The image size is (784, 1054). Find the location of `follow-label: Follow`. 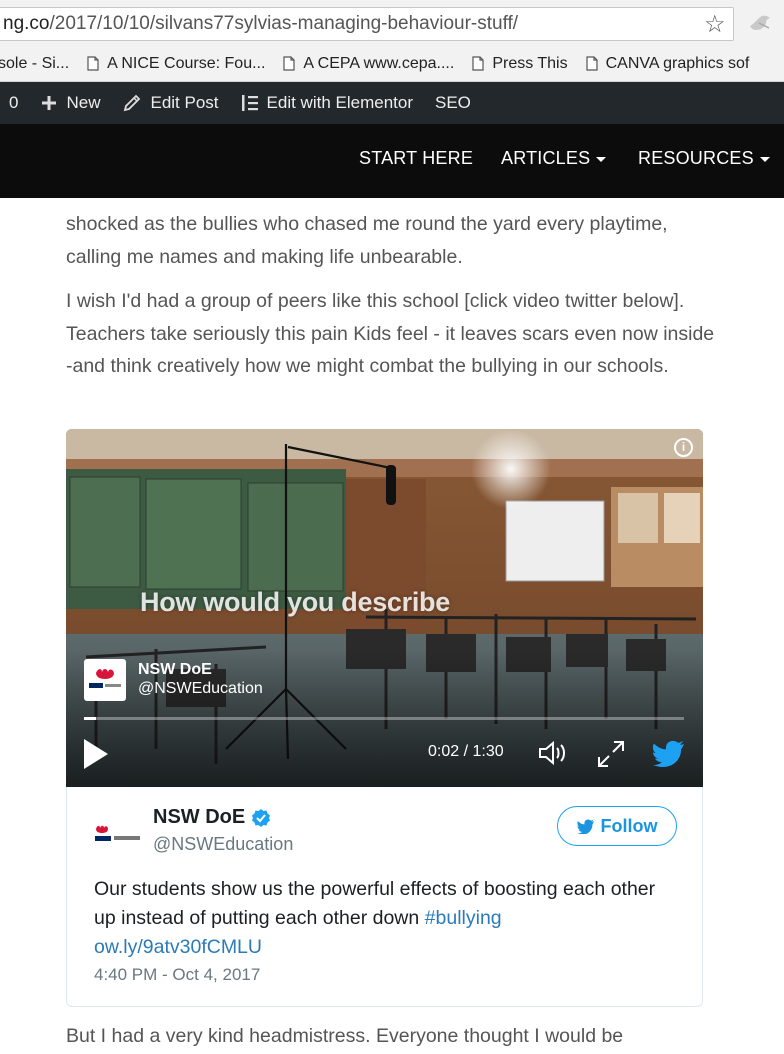

follow-label: Follow is located at coordinates (629, 825).